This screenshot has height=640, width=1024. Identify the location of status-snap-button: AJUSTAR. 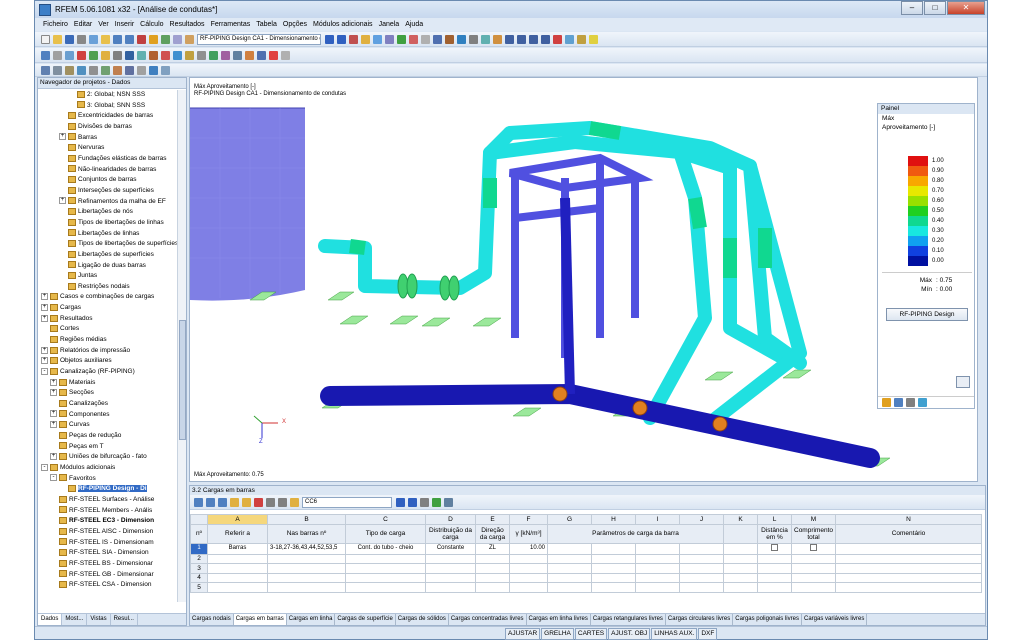
(523, 634).